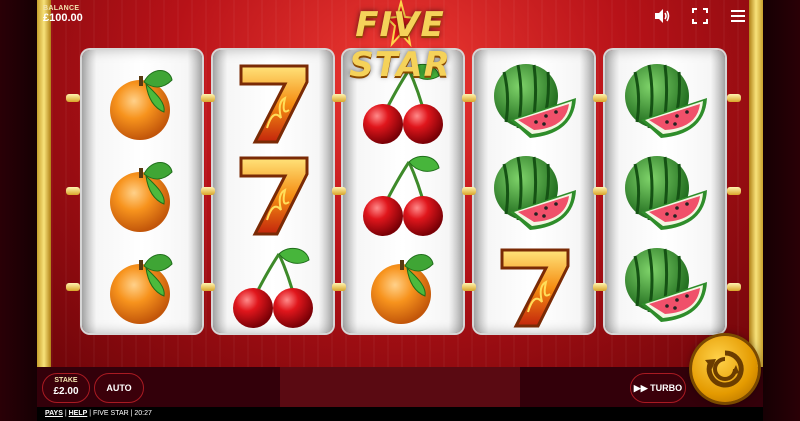  Describe the element at coordinates (666, 388) in the screenshot. I see `turbo-text: TURBO` at that location.